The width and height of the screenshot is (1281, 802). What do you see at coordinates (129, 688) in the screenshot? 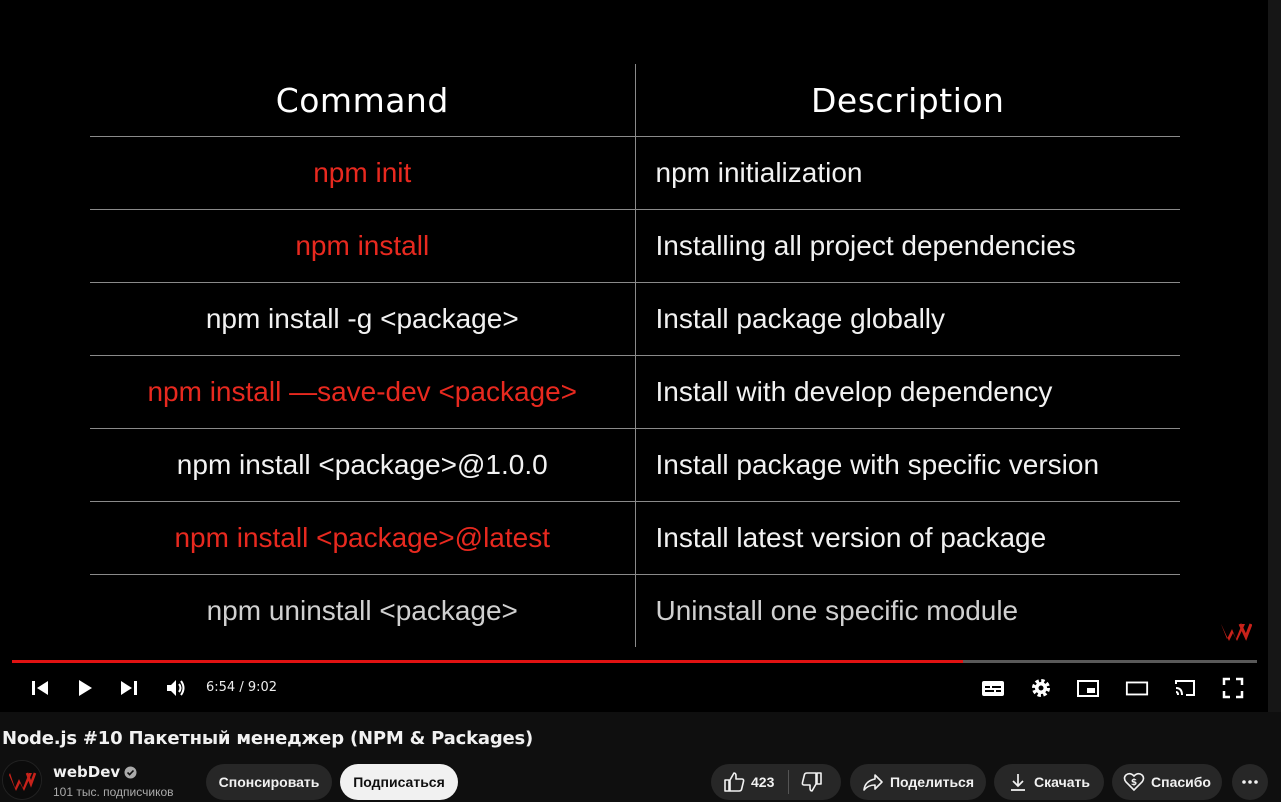
I see `next-icon` at bounding box center [129, 688].